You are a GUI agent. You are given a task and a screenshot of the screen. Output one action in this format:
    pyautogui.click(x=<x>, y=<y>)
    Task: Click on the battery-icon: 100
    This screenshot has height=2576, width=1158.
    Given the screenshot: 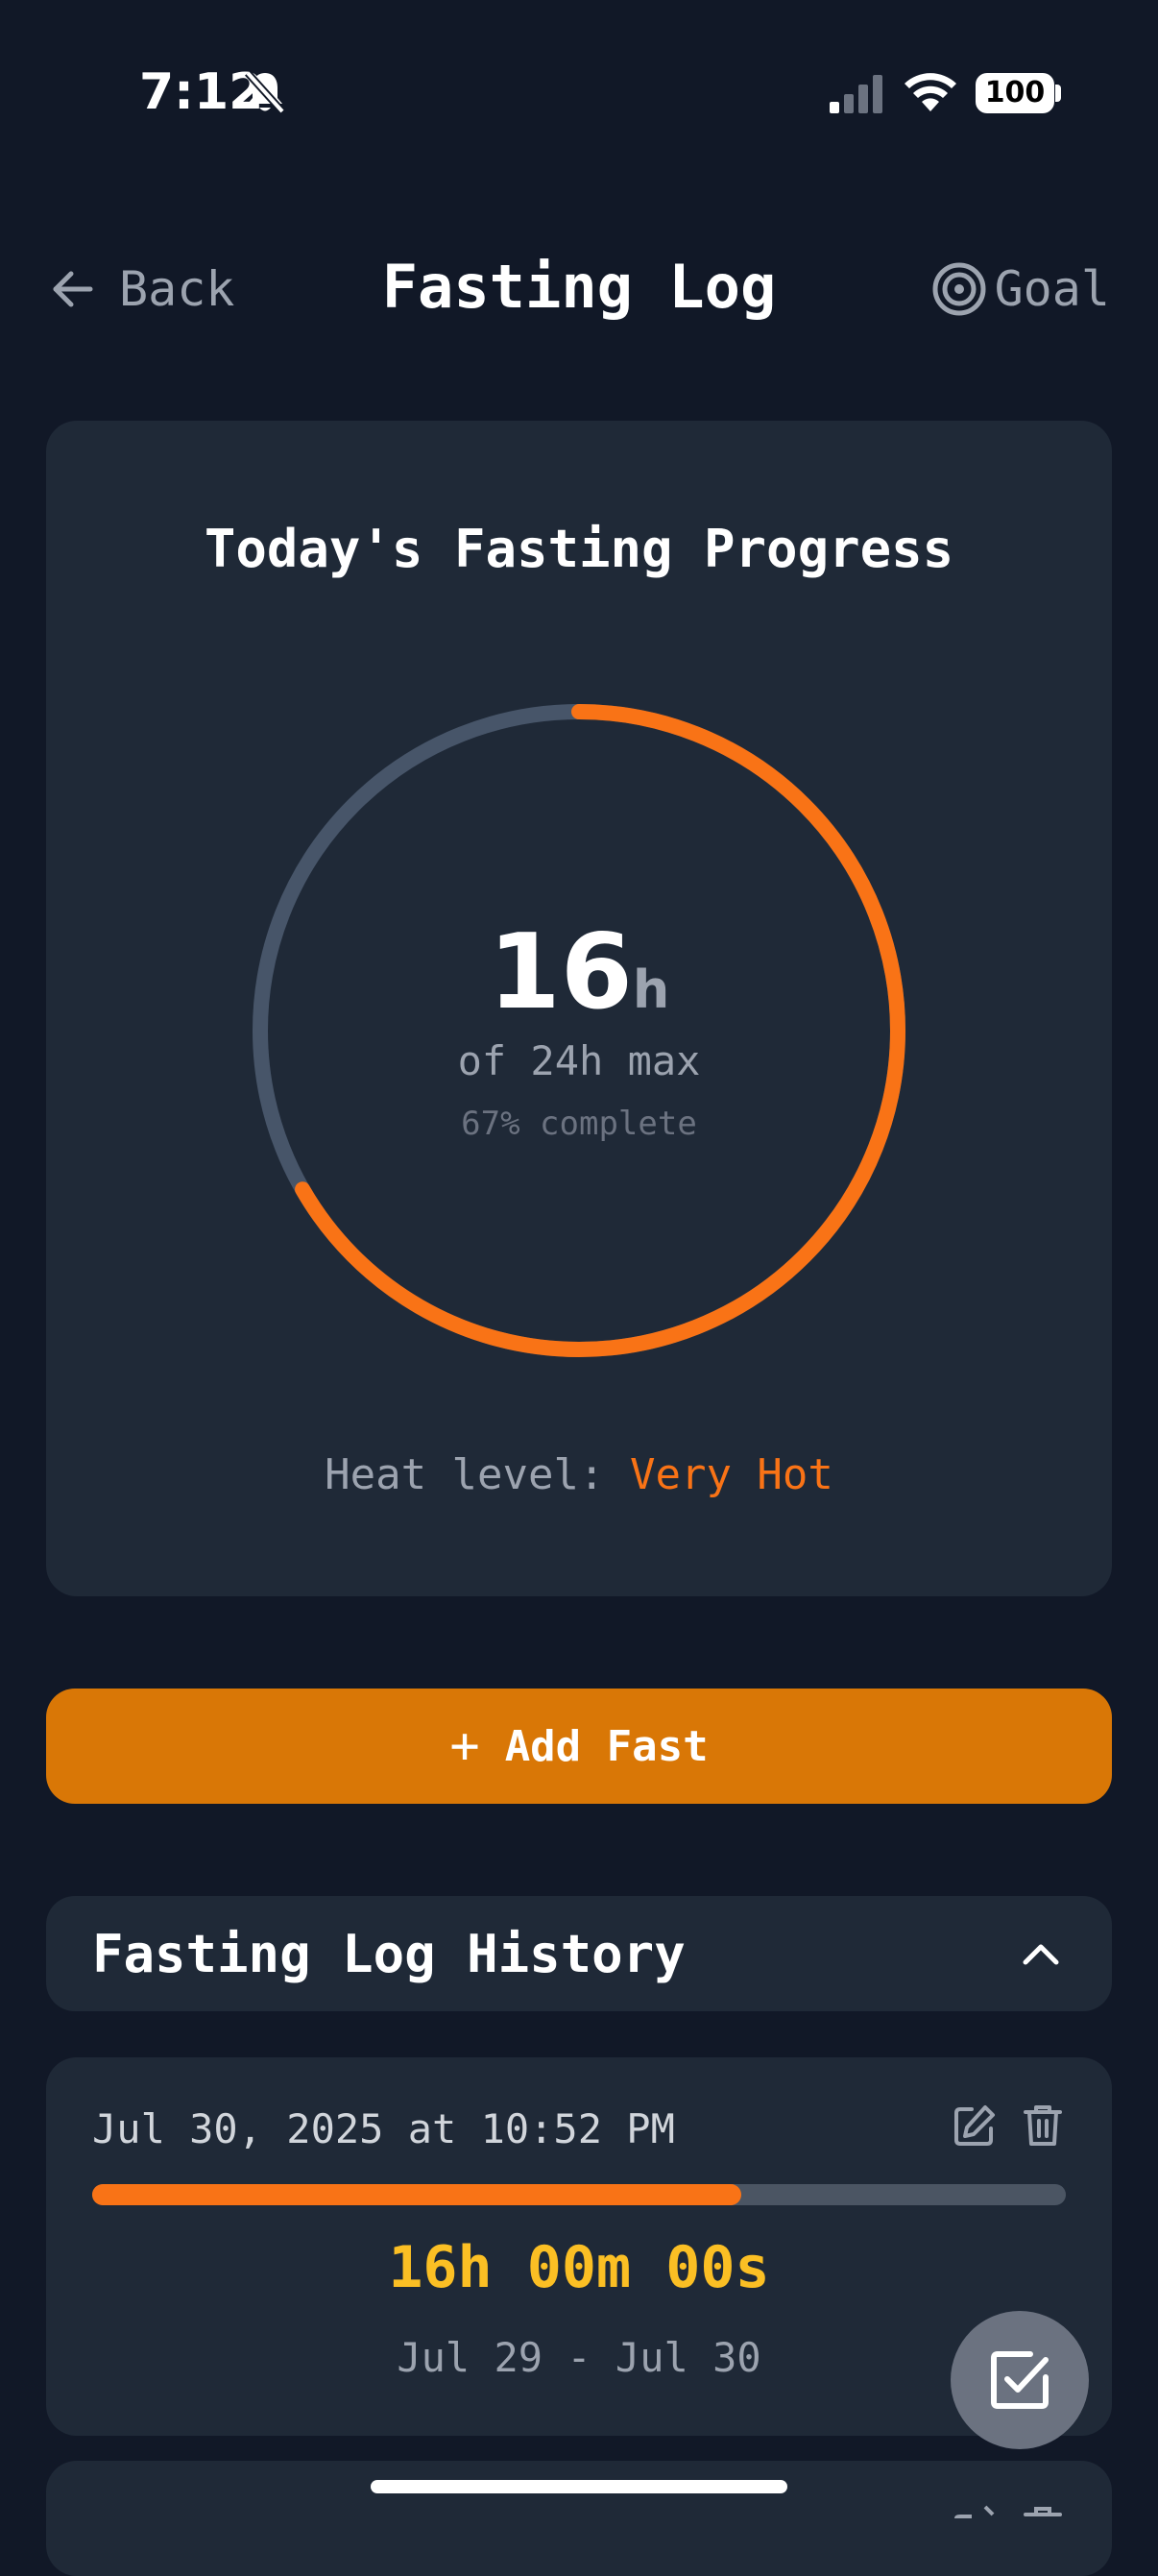 What is the action you would take?
    pyautogui.click(x=1015, y=93)
    